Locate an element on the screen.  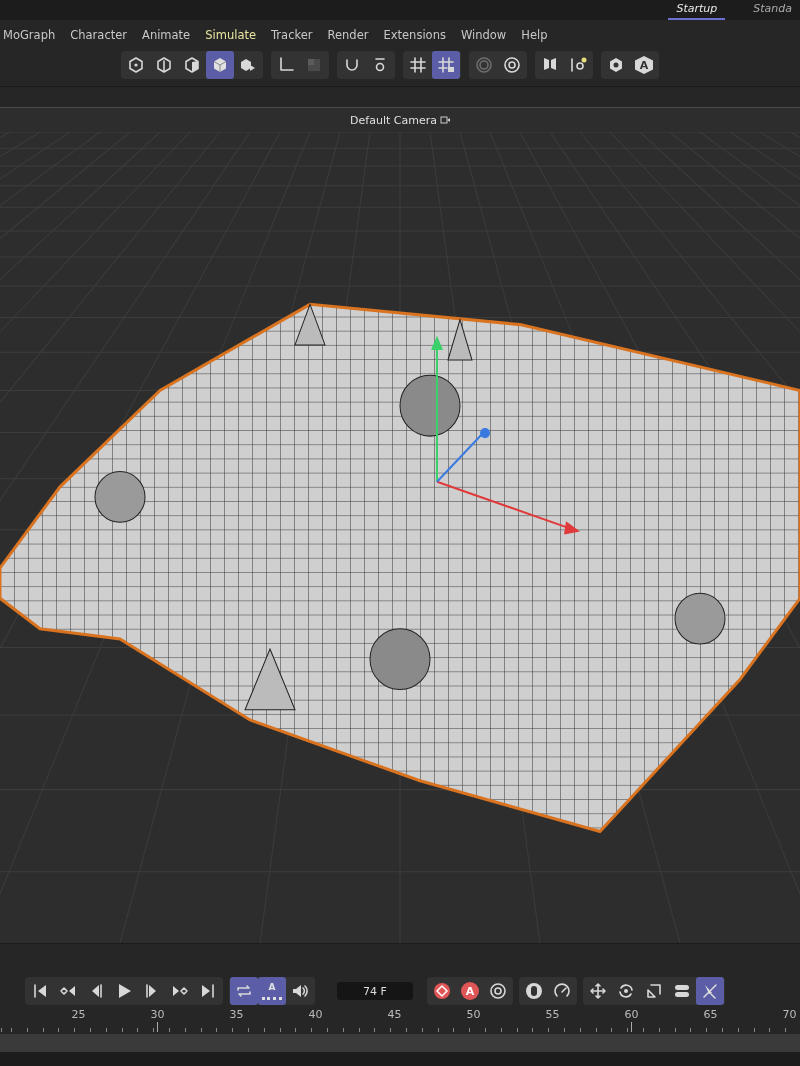
grid-lock-icon is located at coordinates (446, 65).